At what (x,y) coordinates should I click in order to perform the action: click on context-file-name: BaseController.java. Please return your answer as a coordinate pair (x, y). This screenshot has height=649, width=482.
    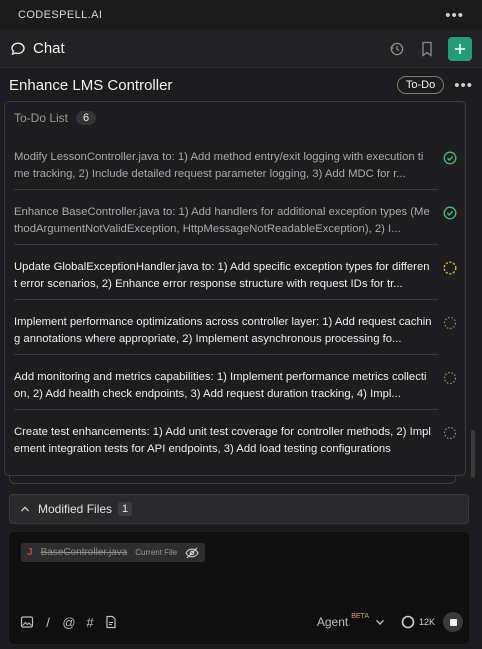
    Looking at the image, I should click on (84, 552).